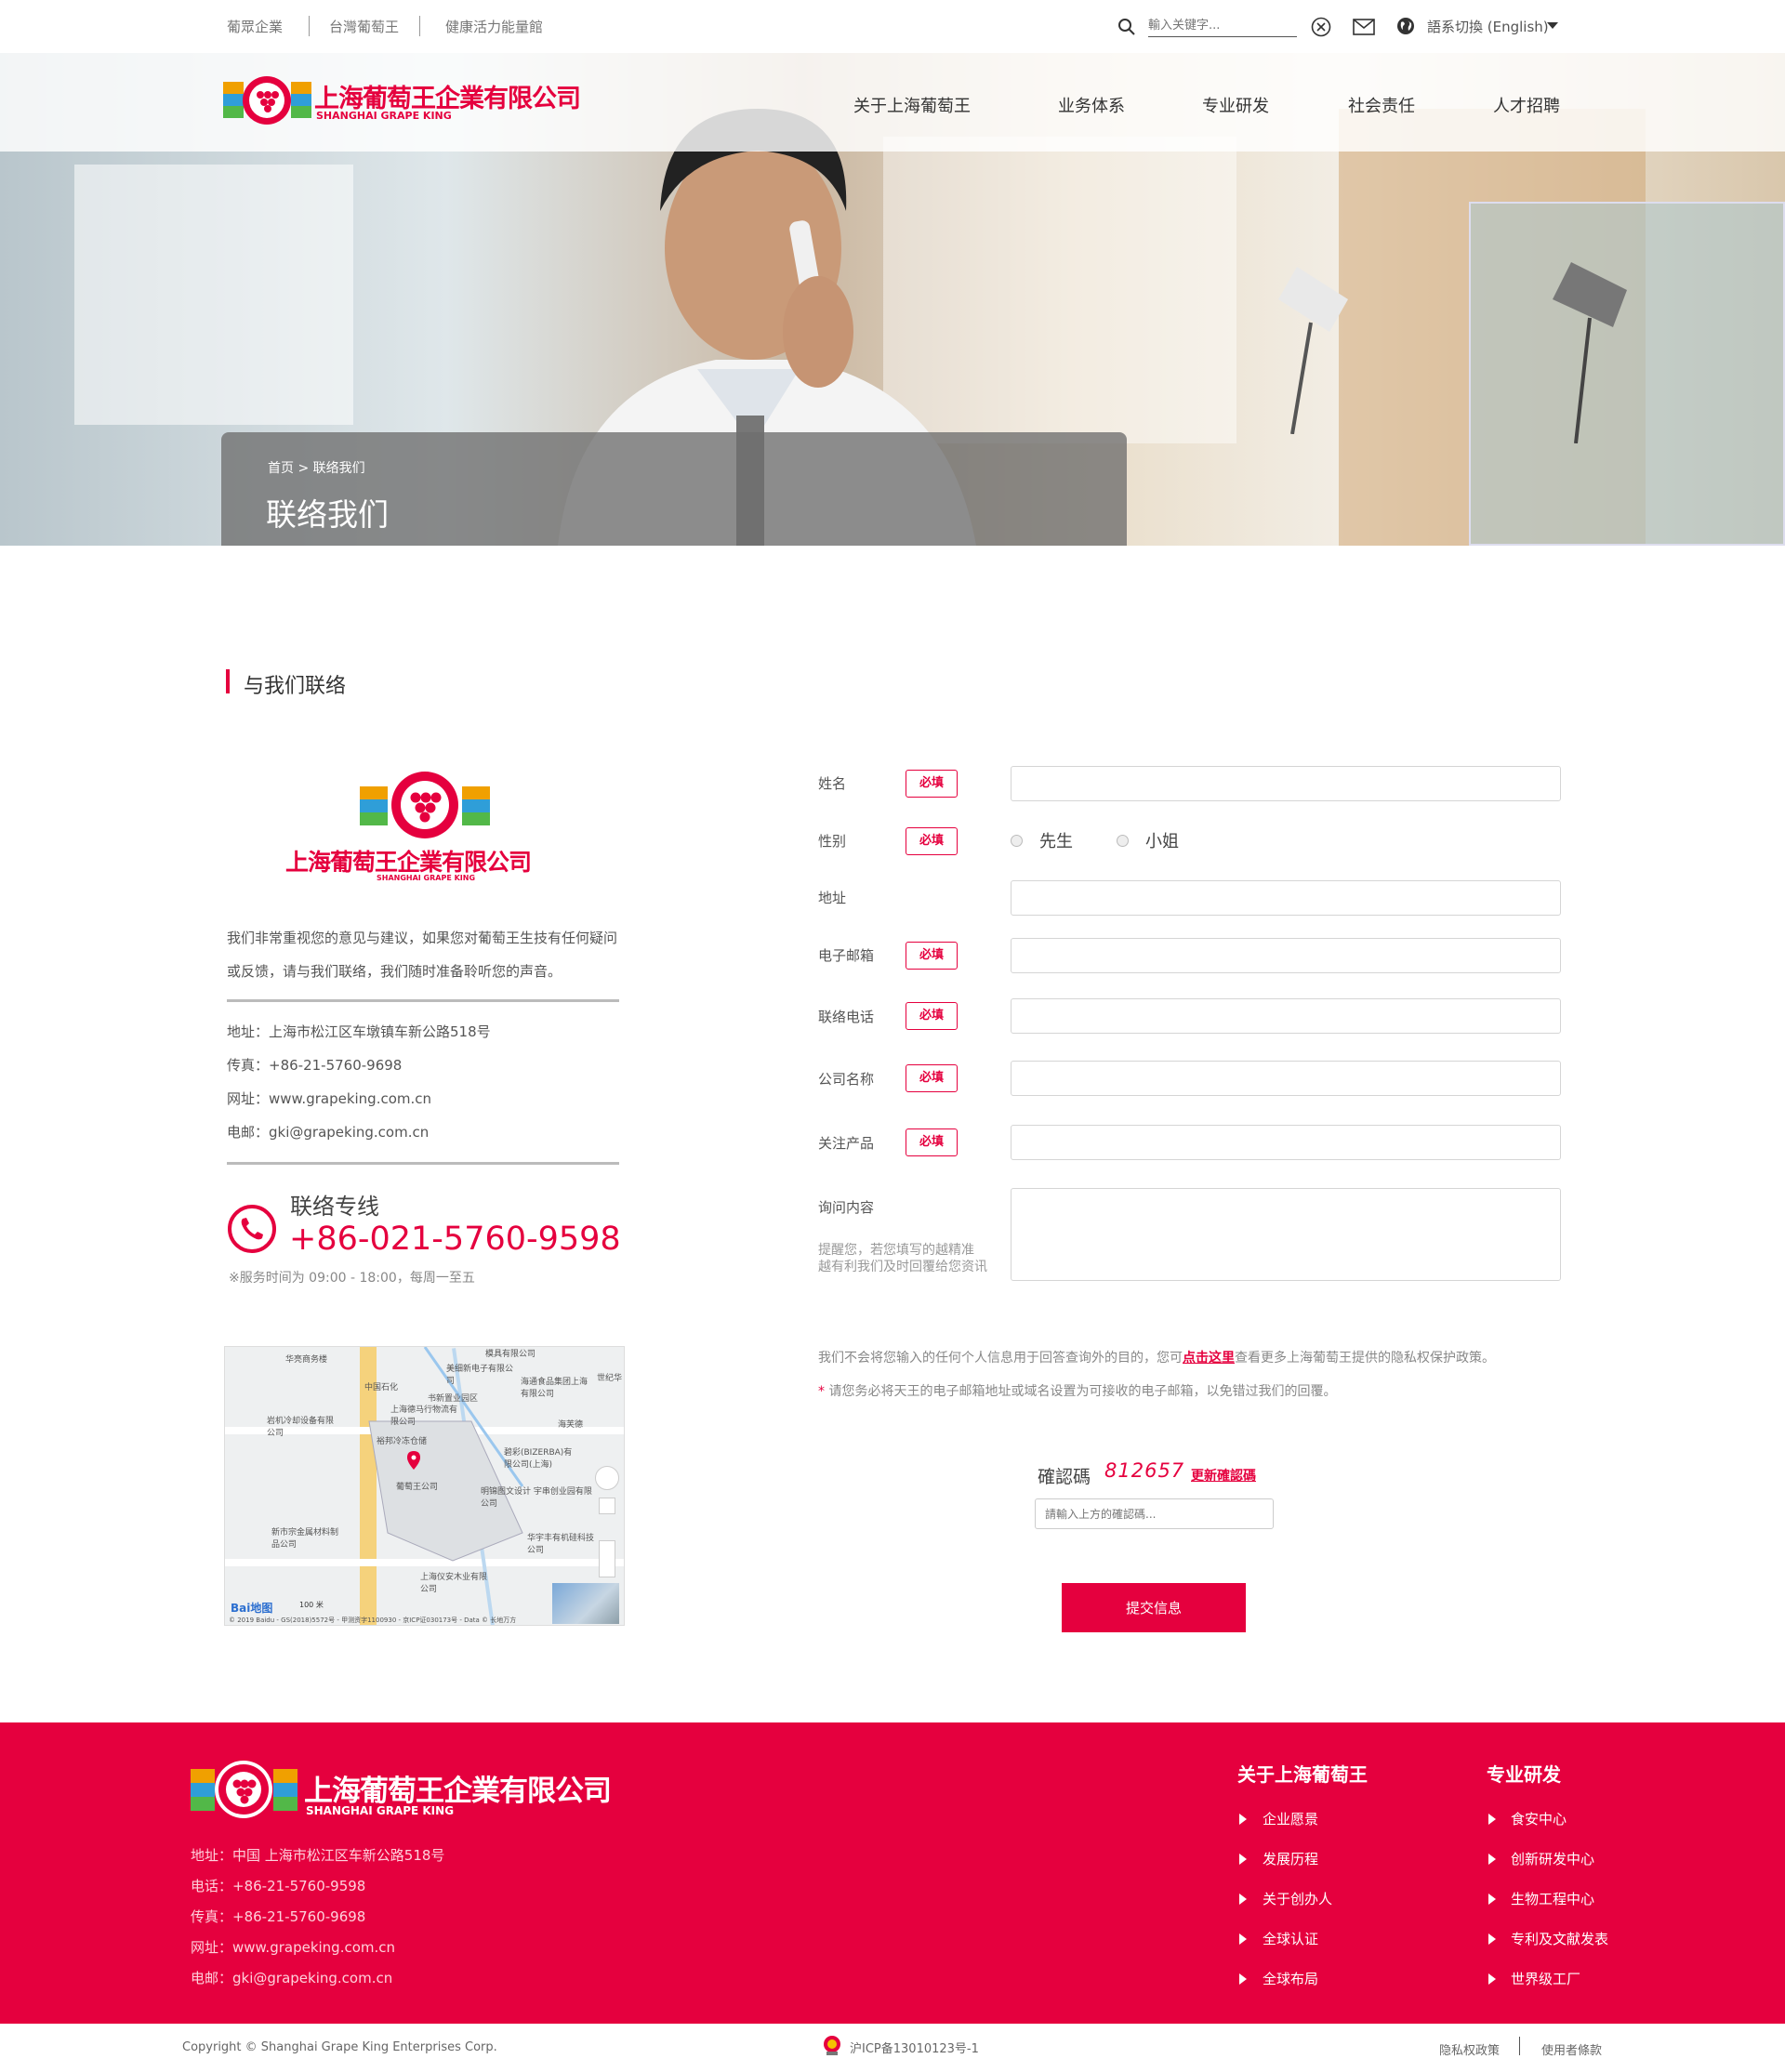 Image resolution: width=1785 pixels, height=2072 pixels. What do you see at coordinates (255, 27) in the screenshot?
I see `toplink-pucom: 葡眾企業` at bounding box center [255, 27].